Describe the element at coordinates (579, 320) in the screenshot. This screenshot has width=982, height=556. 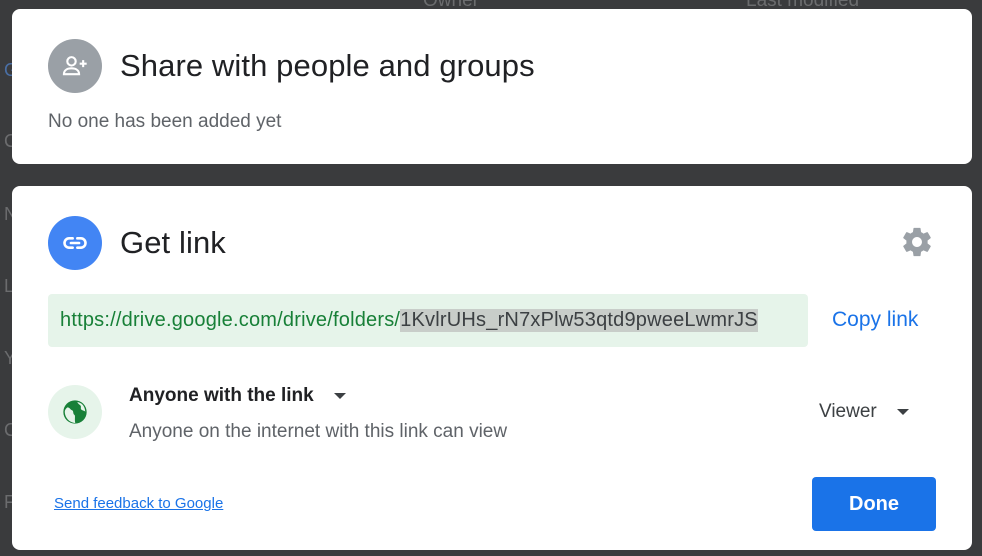
I see `link-url-selected: 1KvlrUHs_rN7xPlw53qtd9pweeLwmrJS` at that location.